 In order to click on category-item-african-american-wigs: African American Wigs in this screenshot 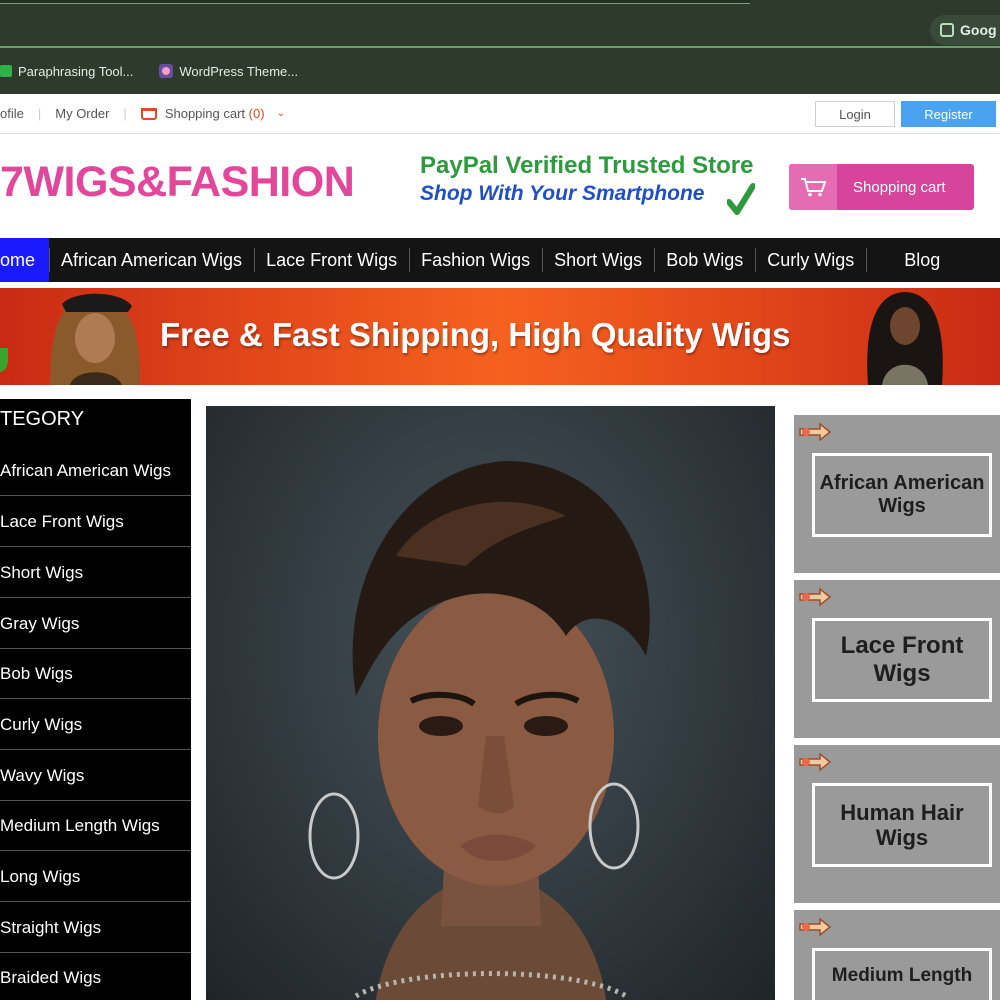, I will do `click(95, 471)`.